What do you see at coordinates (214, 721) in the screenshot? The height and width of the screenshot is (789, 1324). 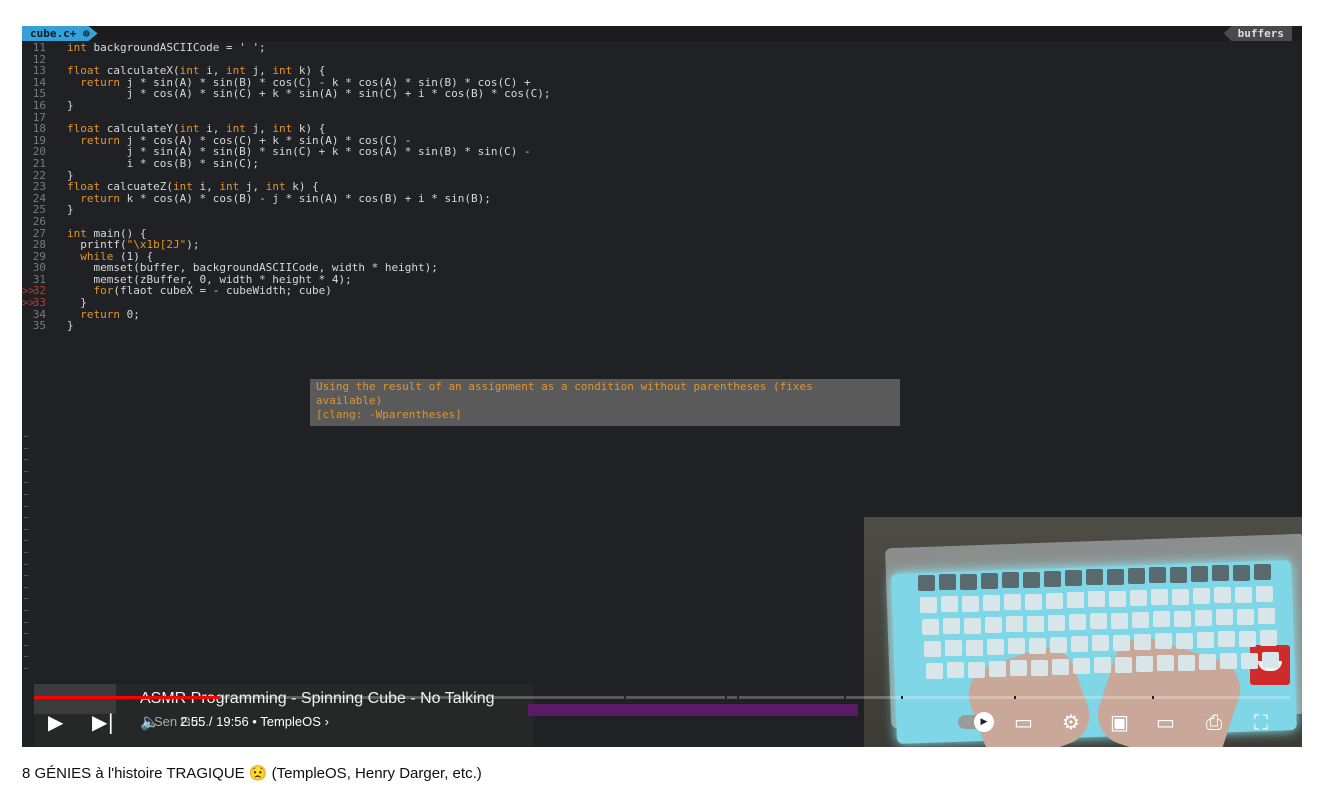 I see `current-time: 2:55 / 19:56` at bounding box center [214, 721].